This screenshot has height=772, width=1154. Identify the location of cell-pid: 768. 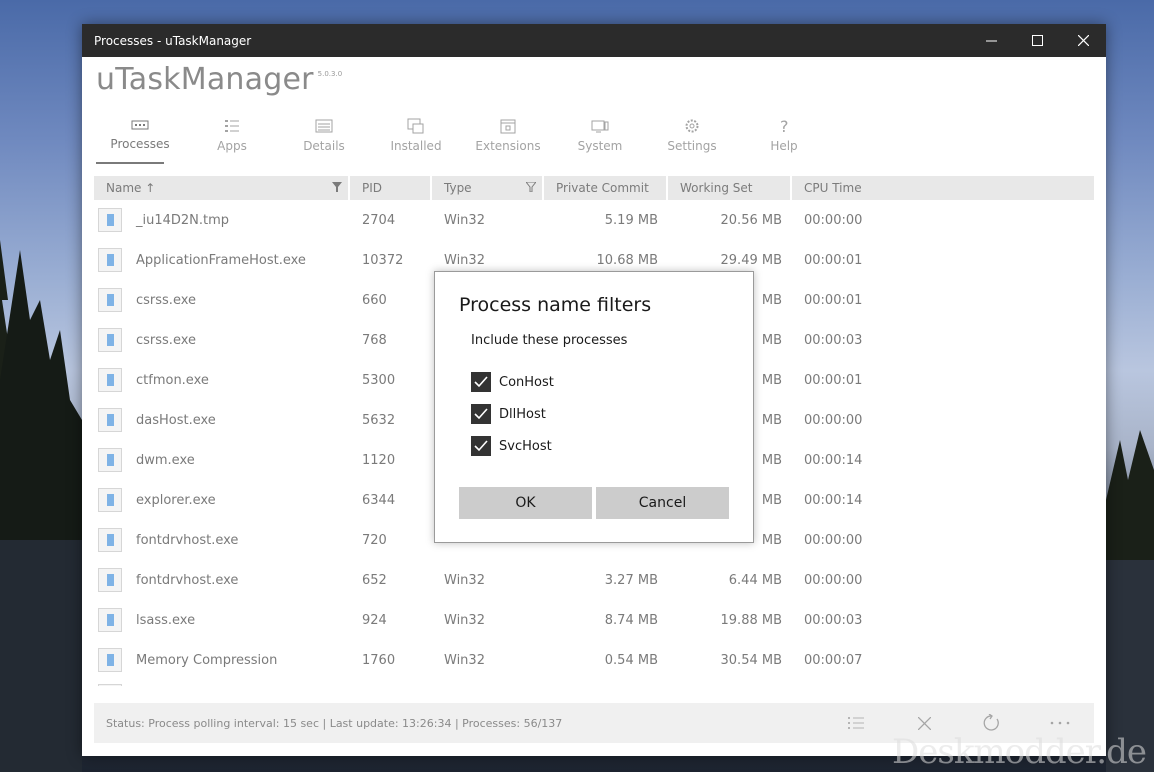
(374, 340).